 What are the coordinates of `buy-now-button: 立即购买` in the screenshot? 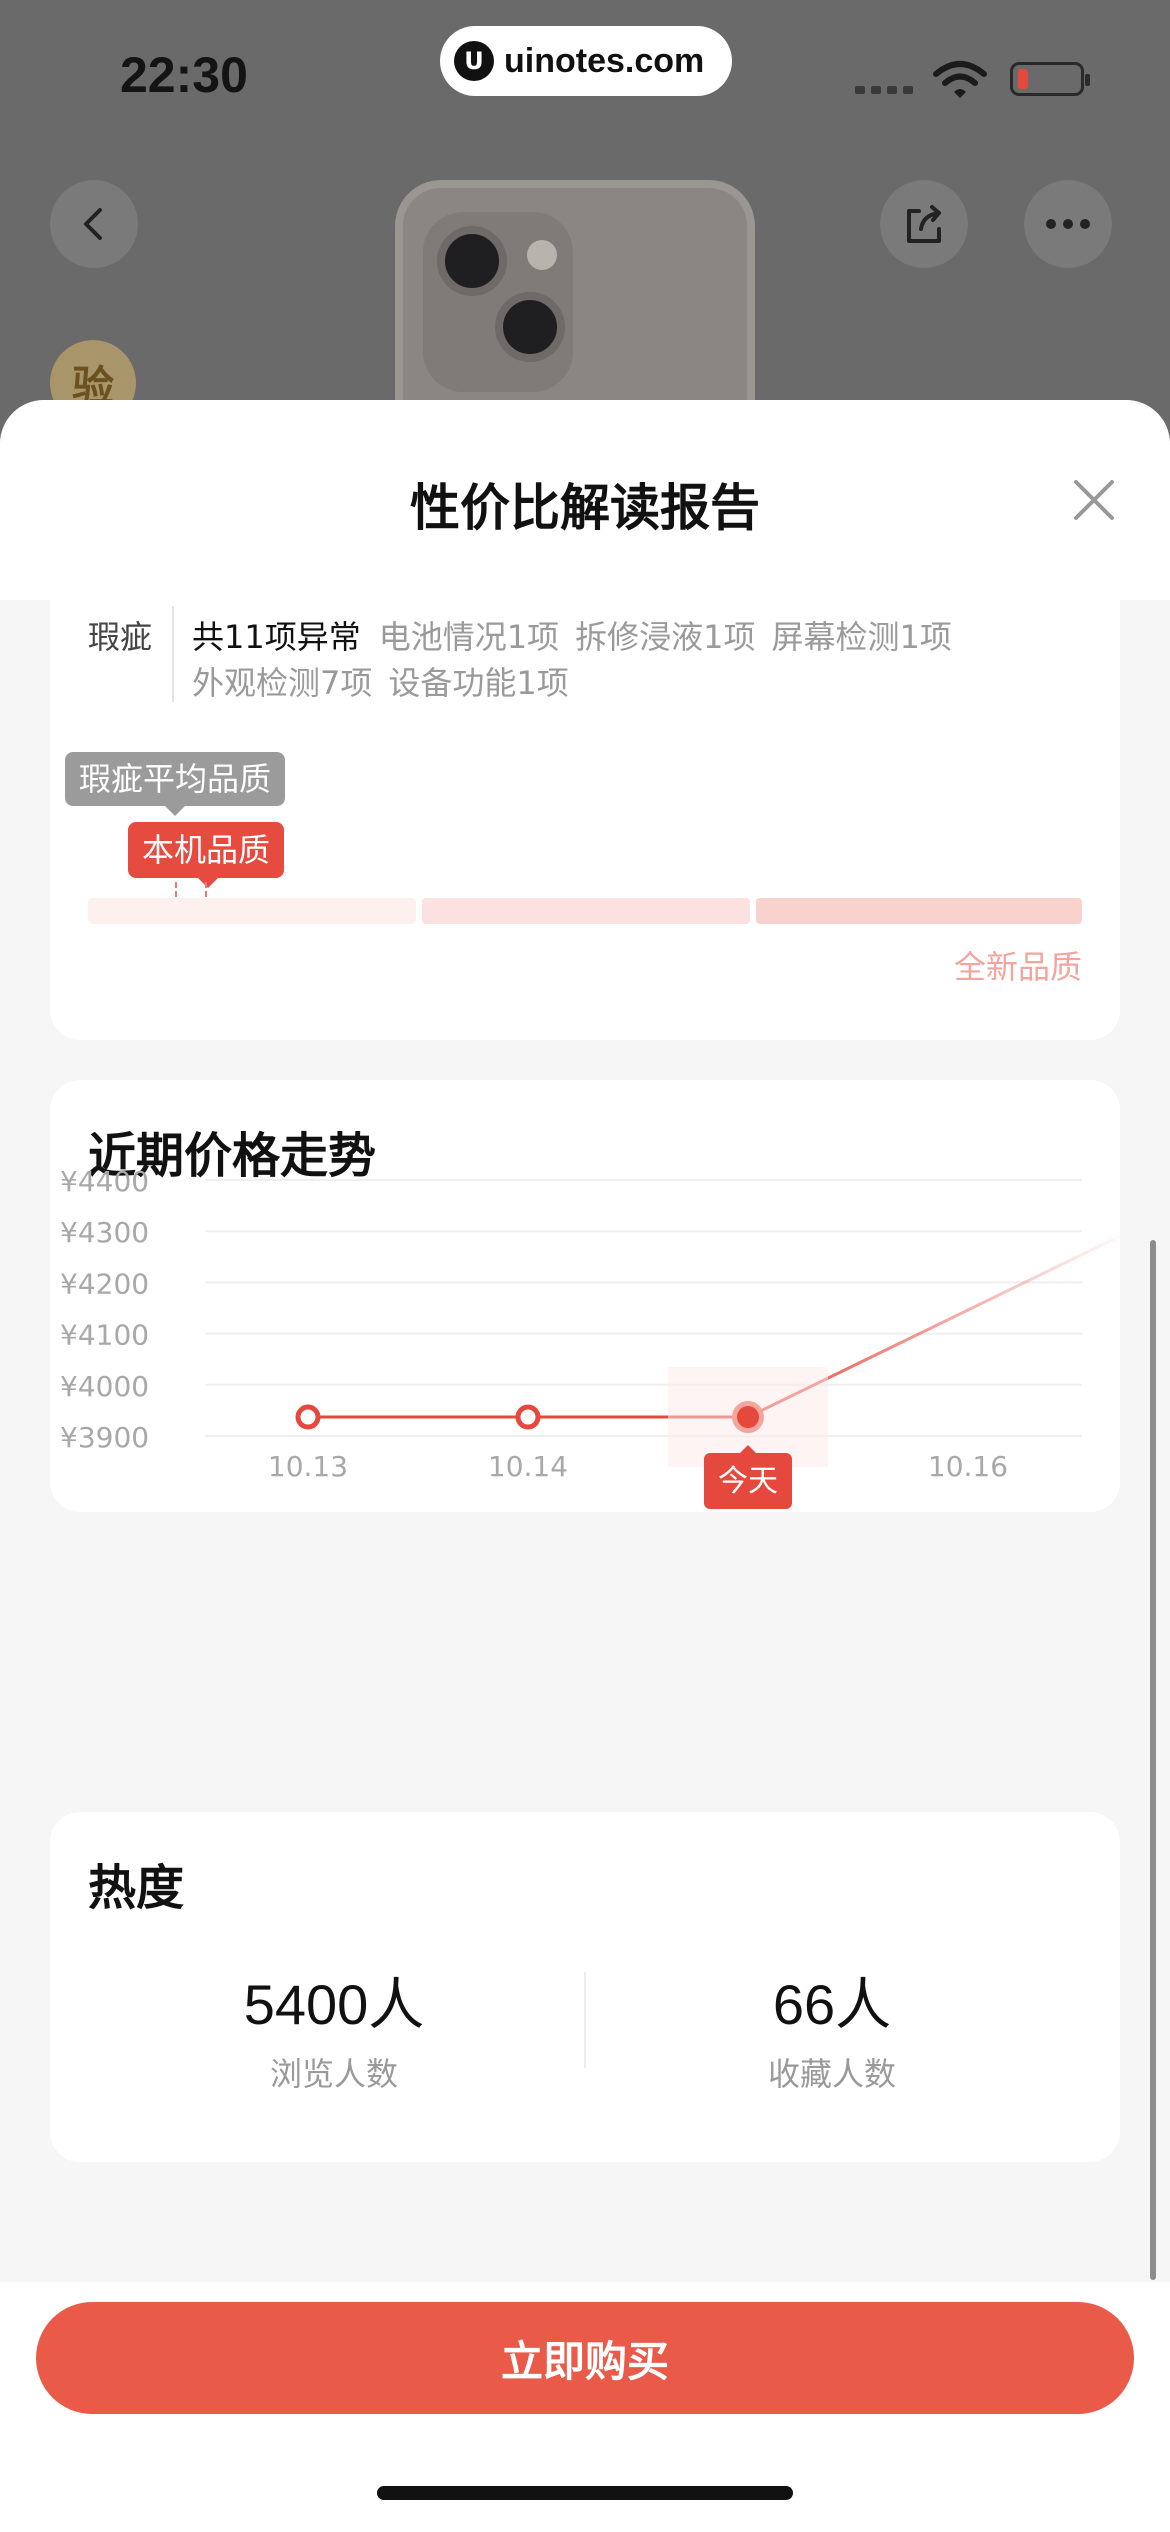 It's located at (585, 2358).